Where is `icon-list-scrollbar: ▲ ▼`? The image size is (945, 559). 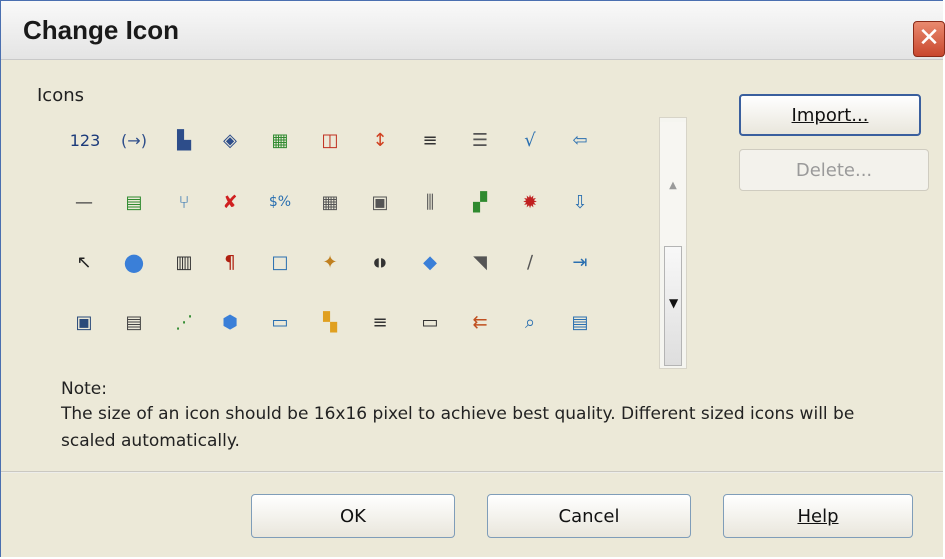 icon-list-scrollbar: ▲ ▼ is located at coordinates (673, 243).